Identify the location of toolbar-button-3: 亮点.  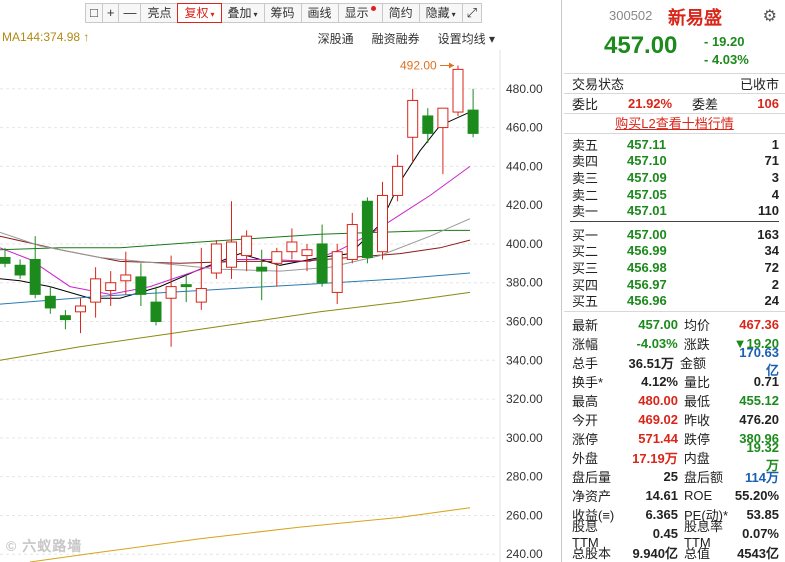
(159, 13).